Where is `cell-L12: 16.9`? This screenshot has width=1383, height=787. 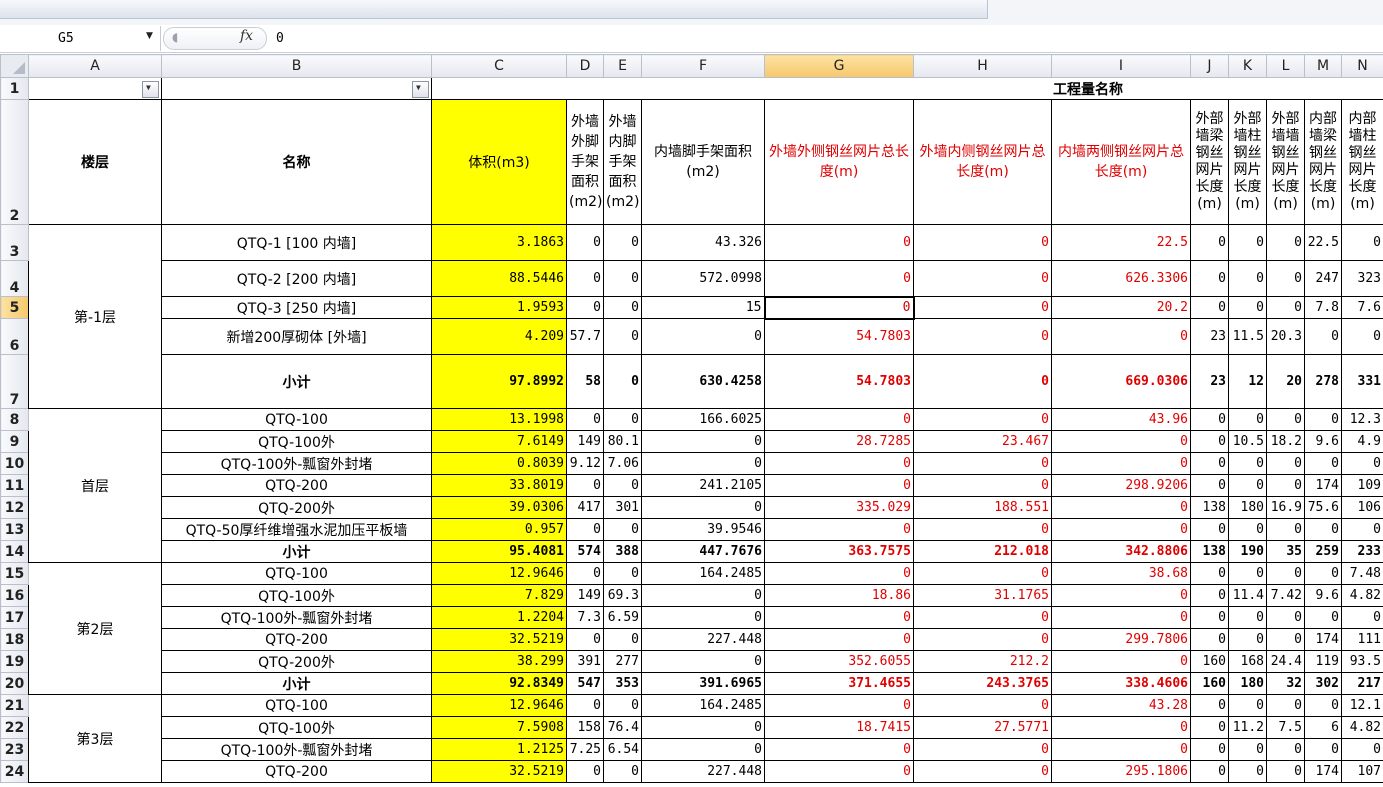 cell-L12: 16.9 is located at coordinates (1285, 507).